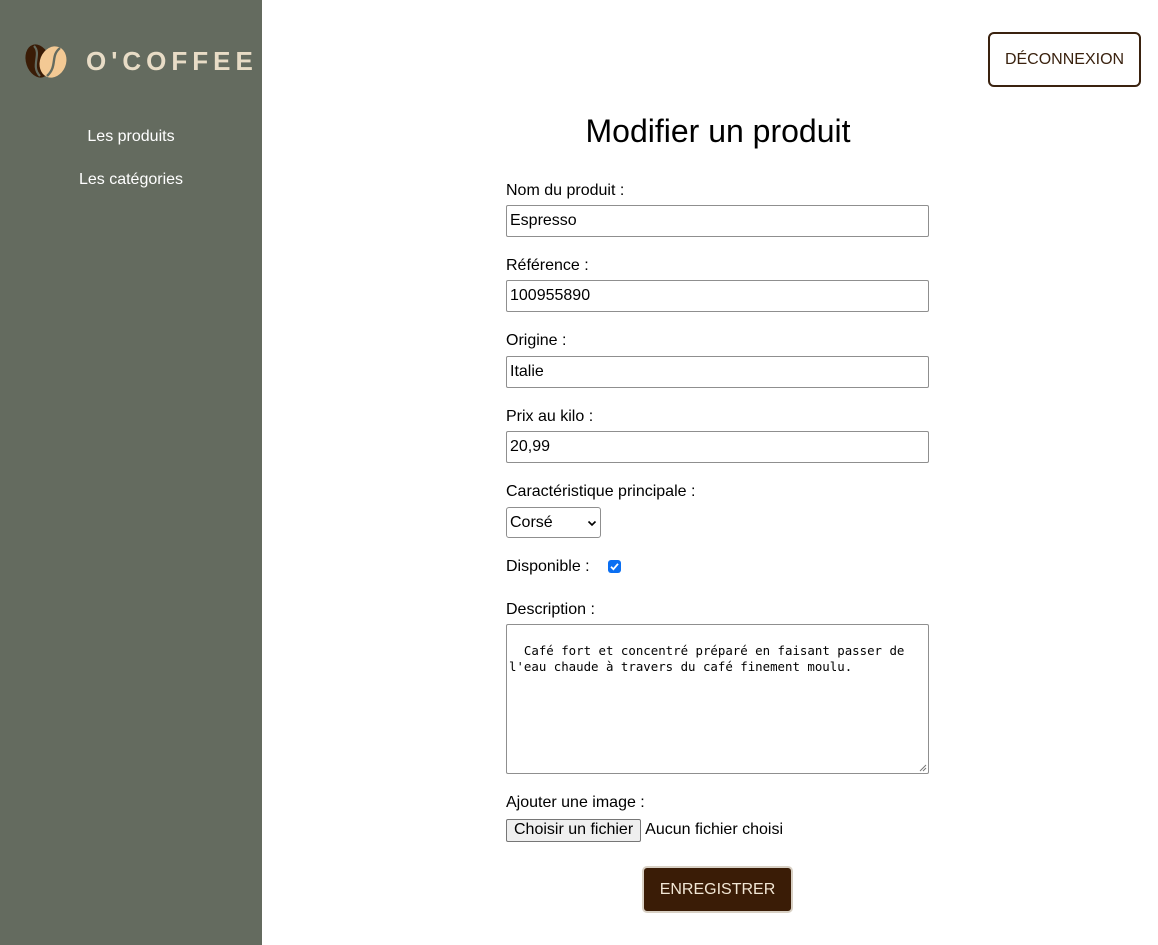 The image size is (1158, 945). What do you see at coordinates (717, 296) in the screenshot?
I see `reference-input: 100955890` at bounding box center [717, 296].